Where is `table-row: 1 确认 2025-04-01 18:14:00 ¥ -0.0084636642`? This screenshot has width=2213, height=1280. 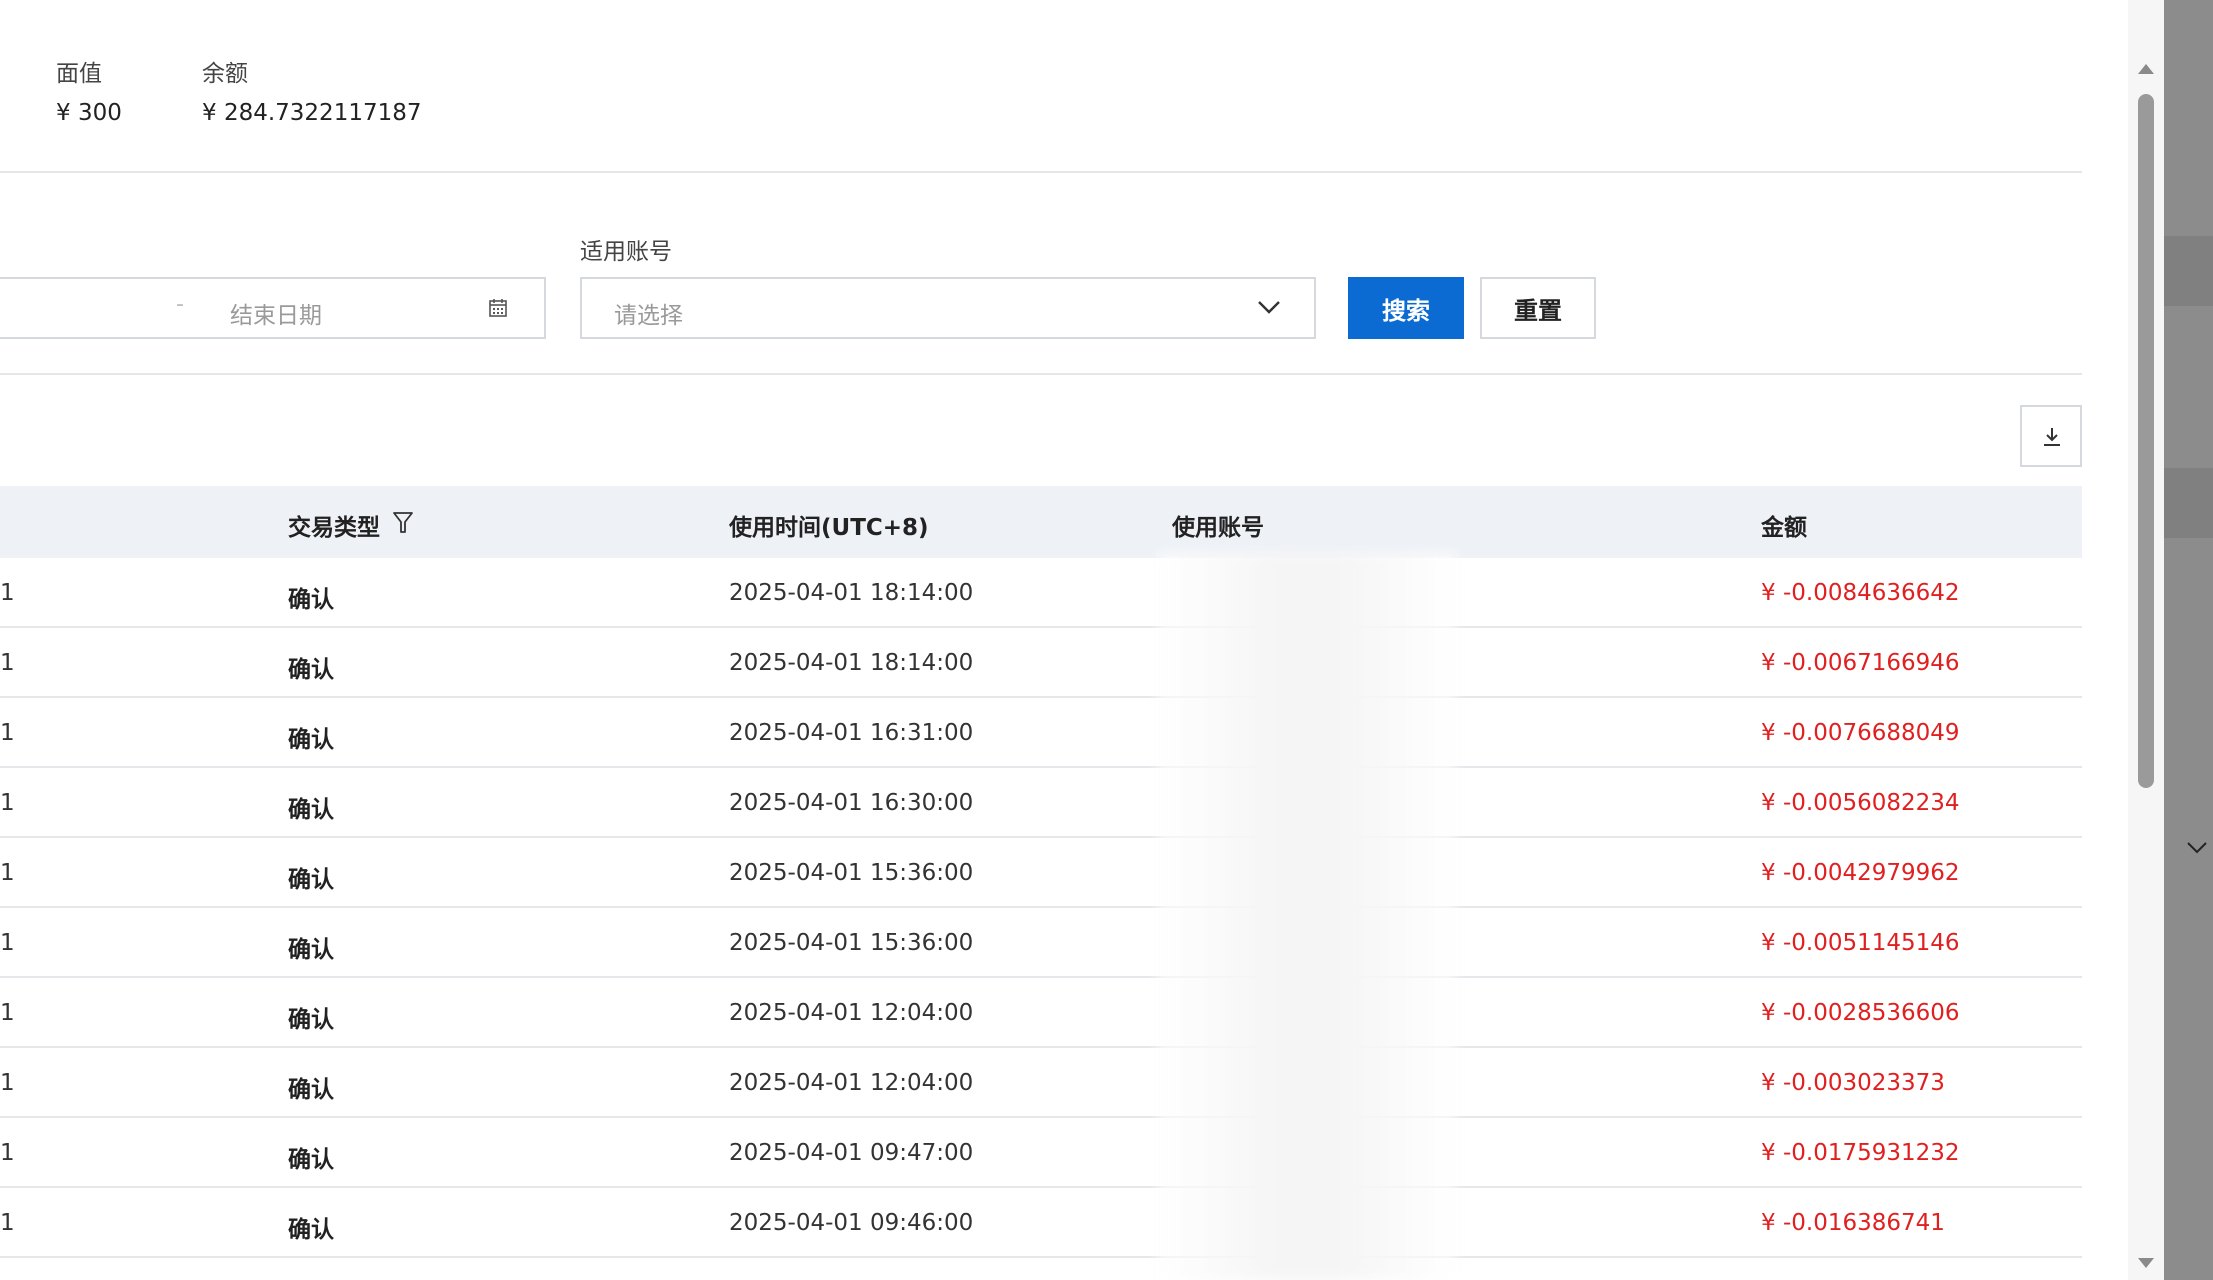 table-row: 1 确认 2025-04-01 18:14:00 ¥ -0.0084636642 is located at coordinates (1041, 593).